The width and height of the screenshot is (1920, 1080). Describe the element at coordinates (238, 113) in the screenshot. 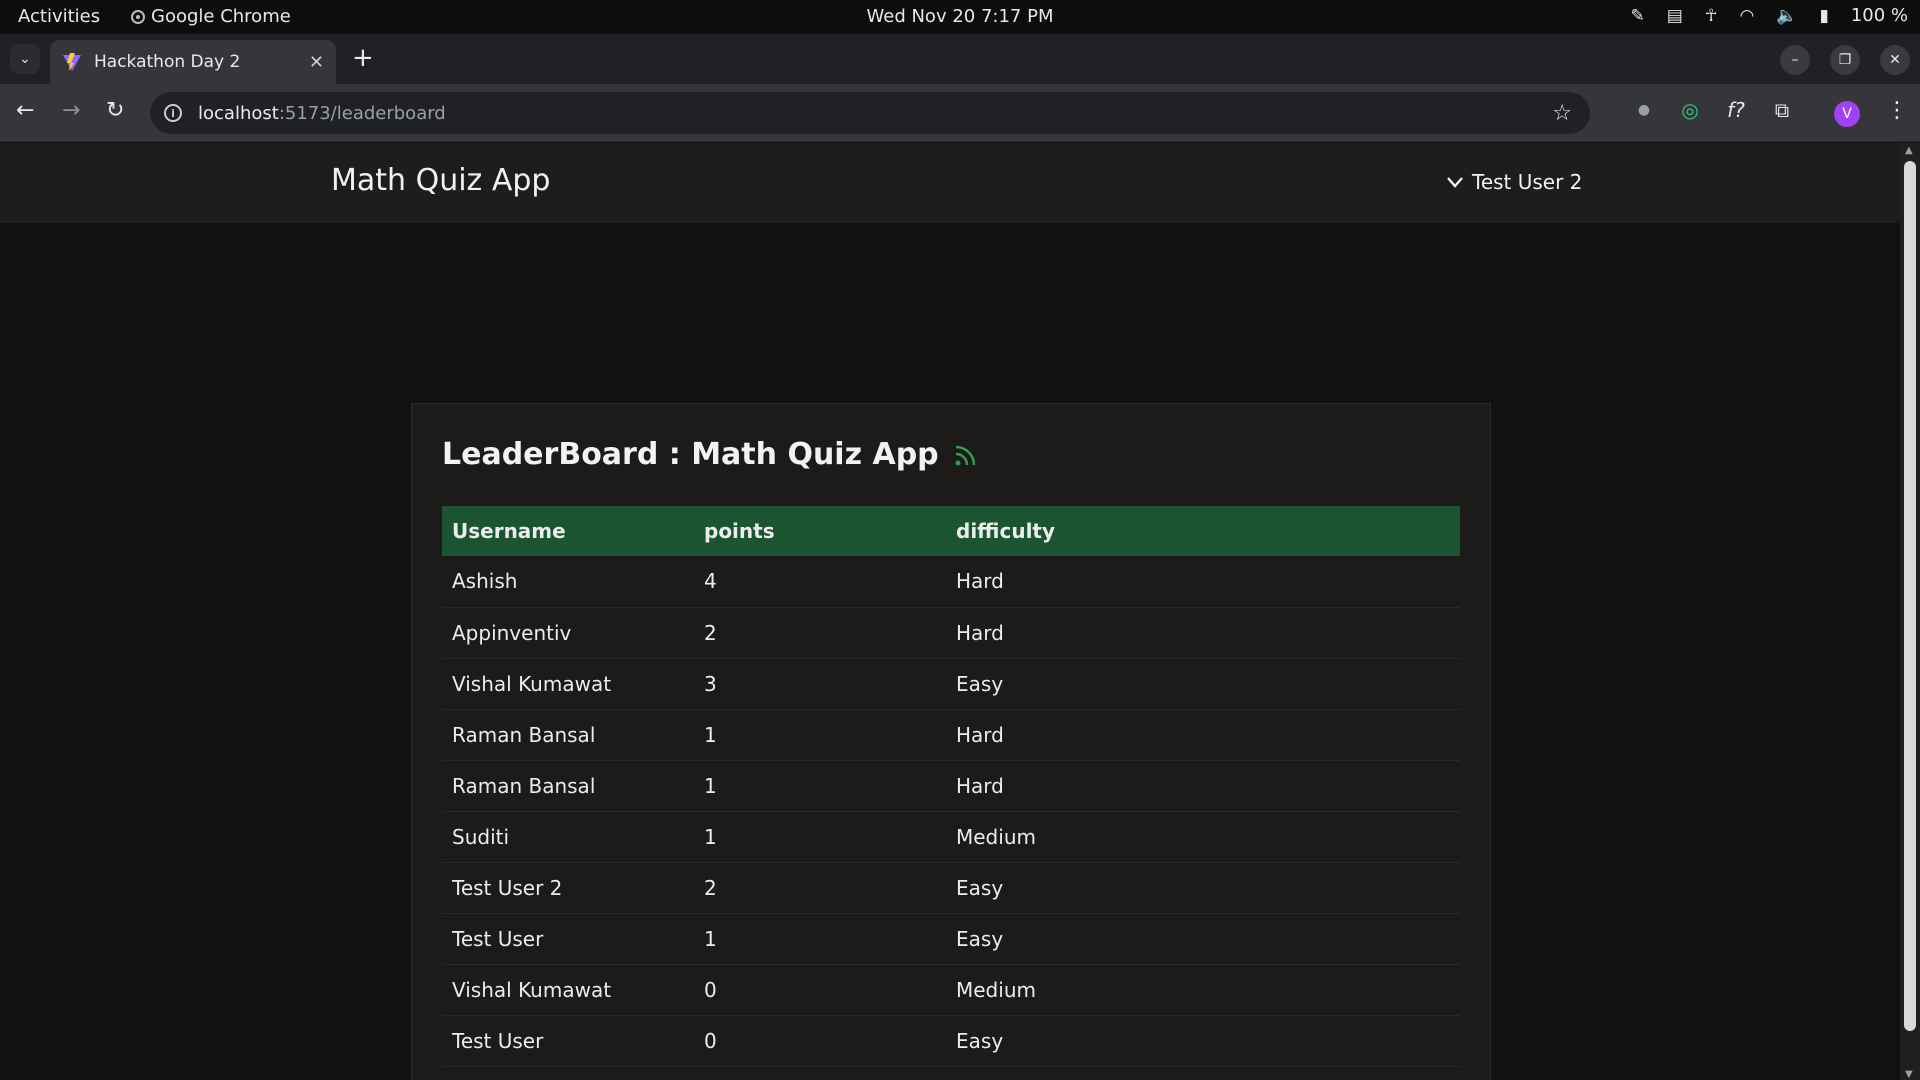

I see `url-host: localhost` at that location.